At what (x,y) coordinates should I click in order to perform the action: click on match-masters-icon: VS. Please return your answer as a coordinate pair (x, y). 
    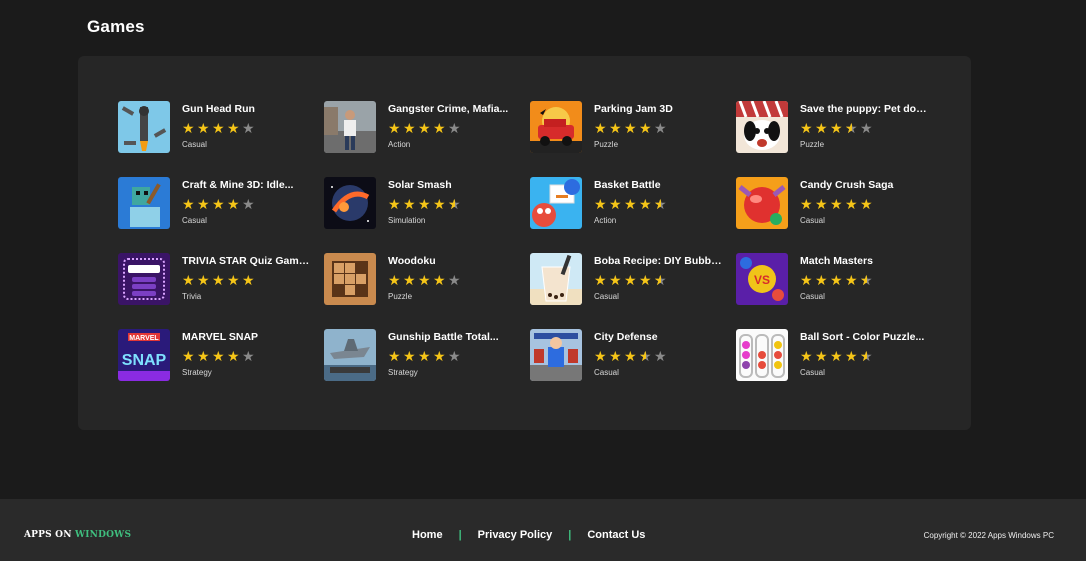
    Looking at the image, I should click on (762, 279).